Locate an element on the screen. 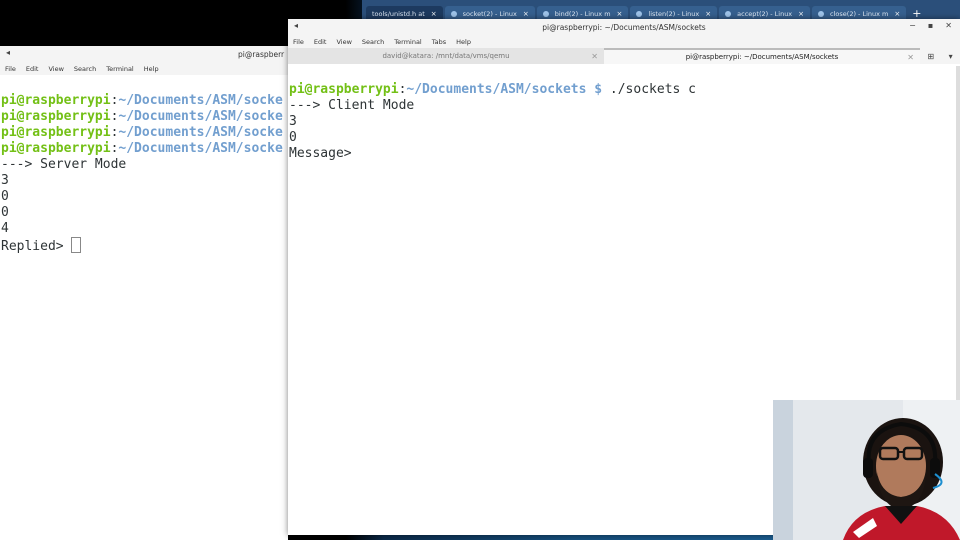 This screenshot has width=960, height=540. input-line: Replied> is located at coordinates (144, 246).